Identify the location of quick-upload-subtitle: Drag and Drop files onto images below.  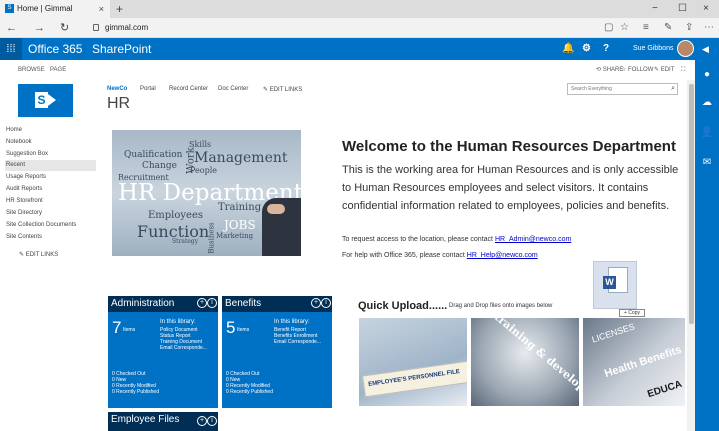
(501, 306).